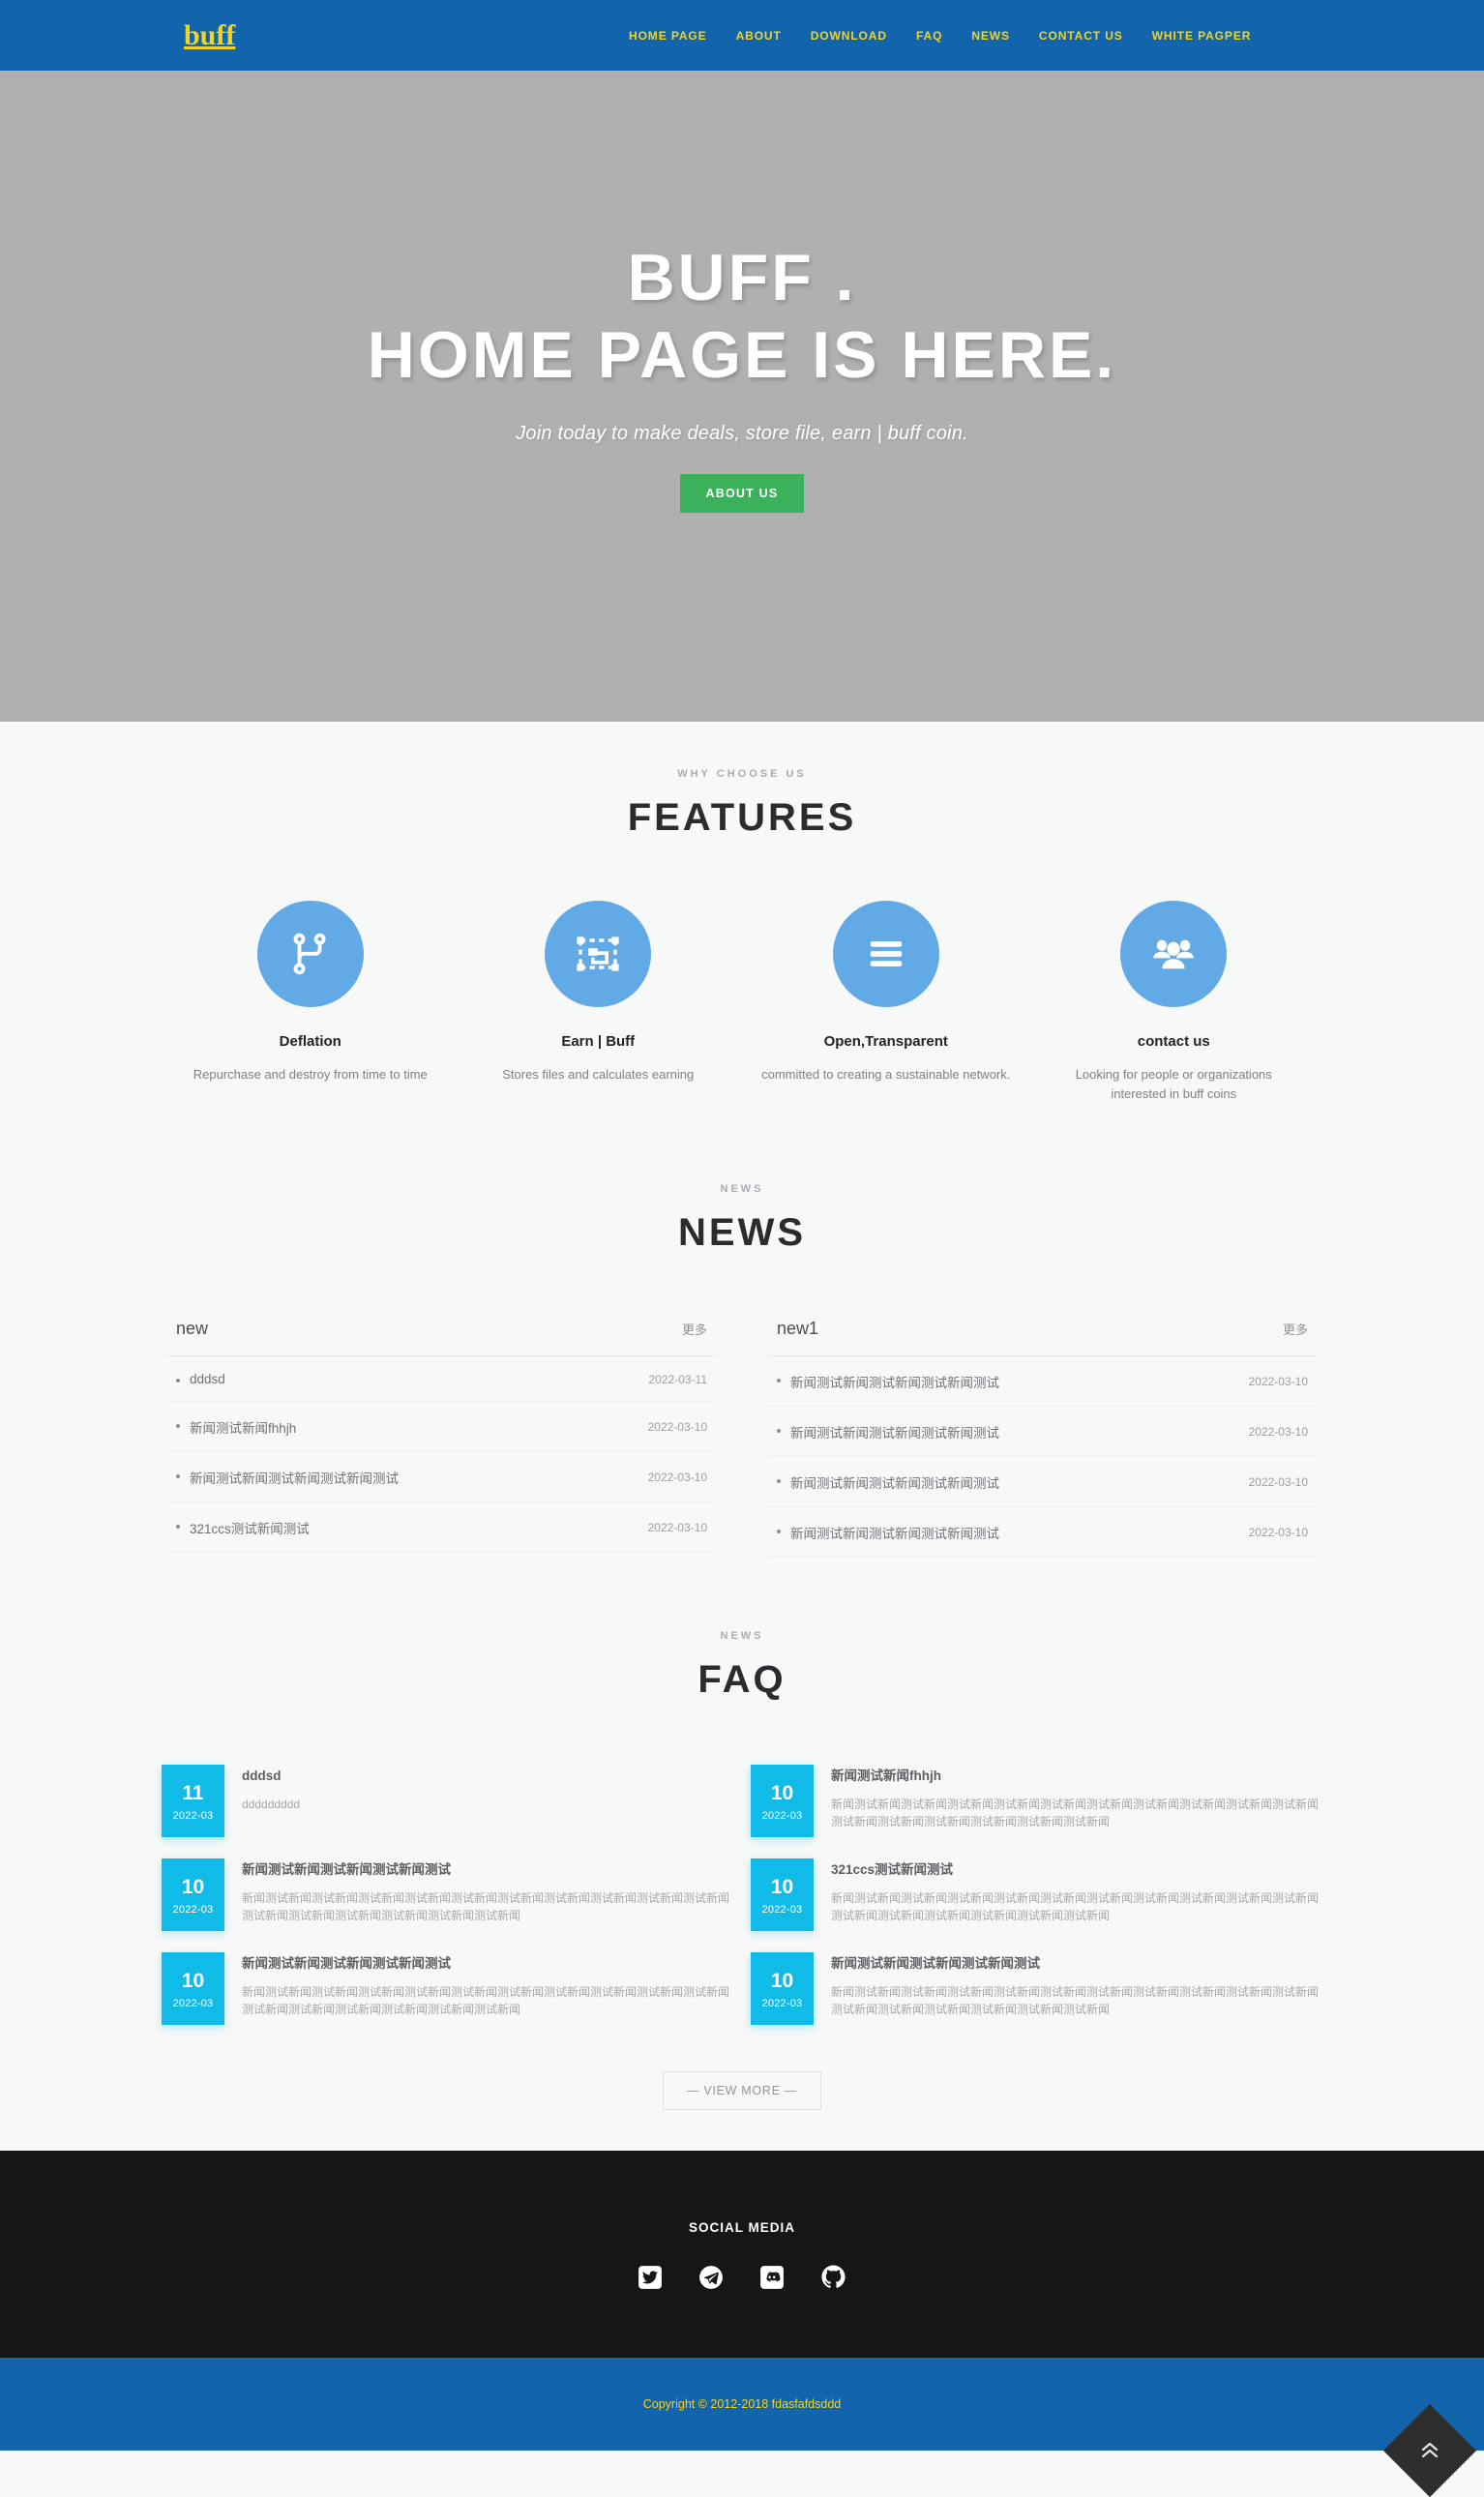 Image resolution: width=1484 pixels, height=2497 pixels. I want to click on feature-title: Deflation, so click(310, 1041).